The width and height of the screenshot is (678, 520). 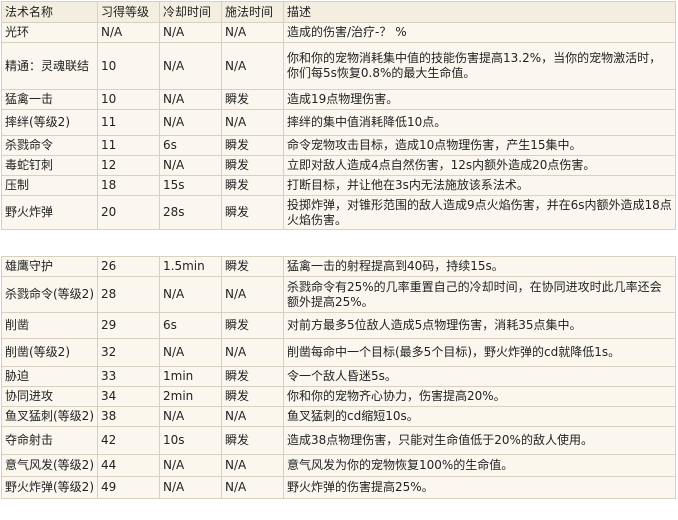 What do you see at coordinates (479, 294) in the screenshot?
I see `description-cell: 杀戮命令有25%的几率重置自己的冷却时间，在协同进攻时此几率还会额外提高25%。` at bounding box center [479, 294].